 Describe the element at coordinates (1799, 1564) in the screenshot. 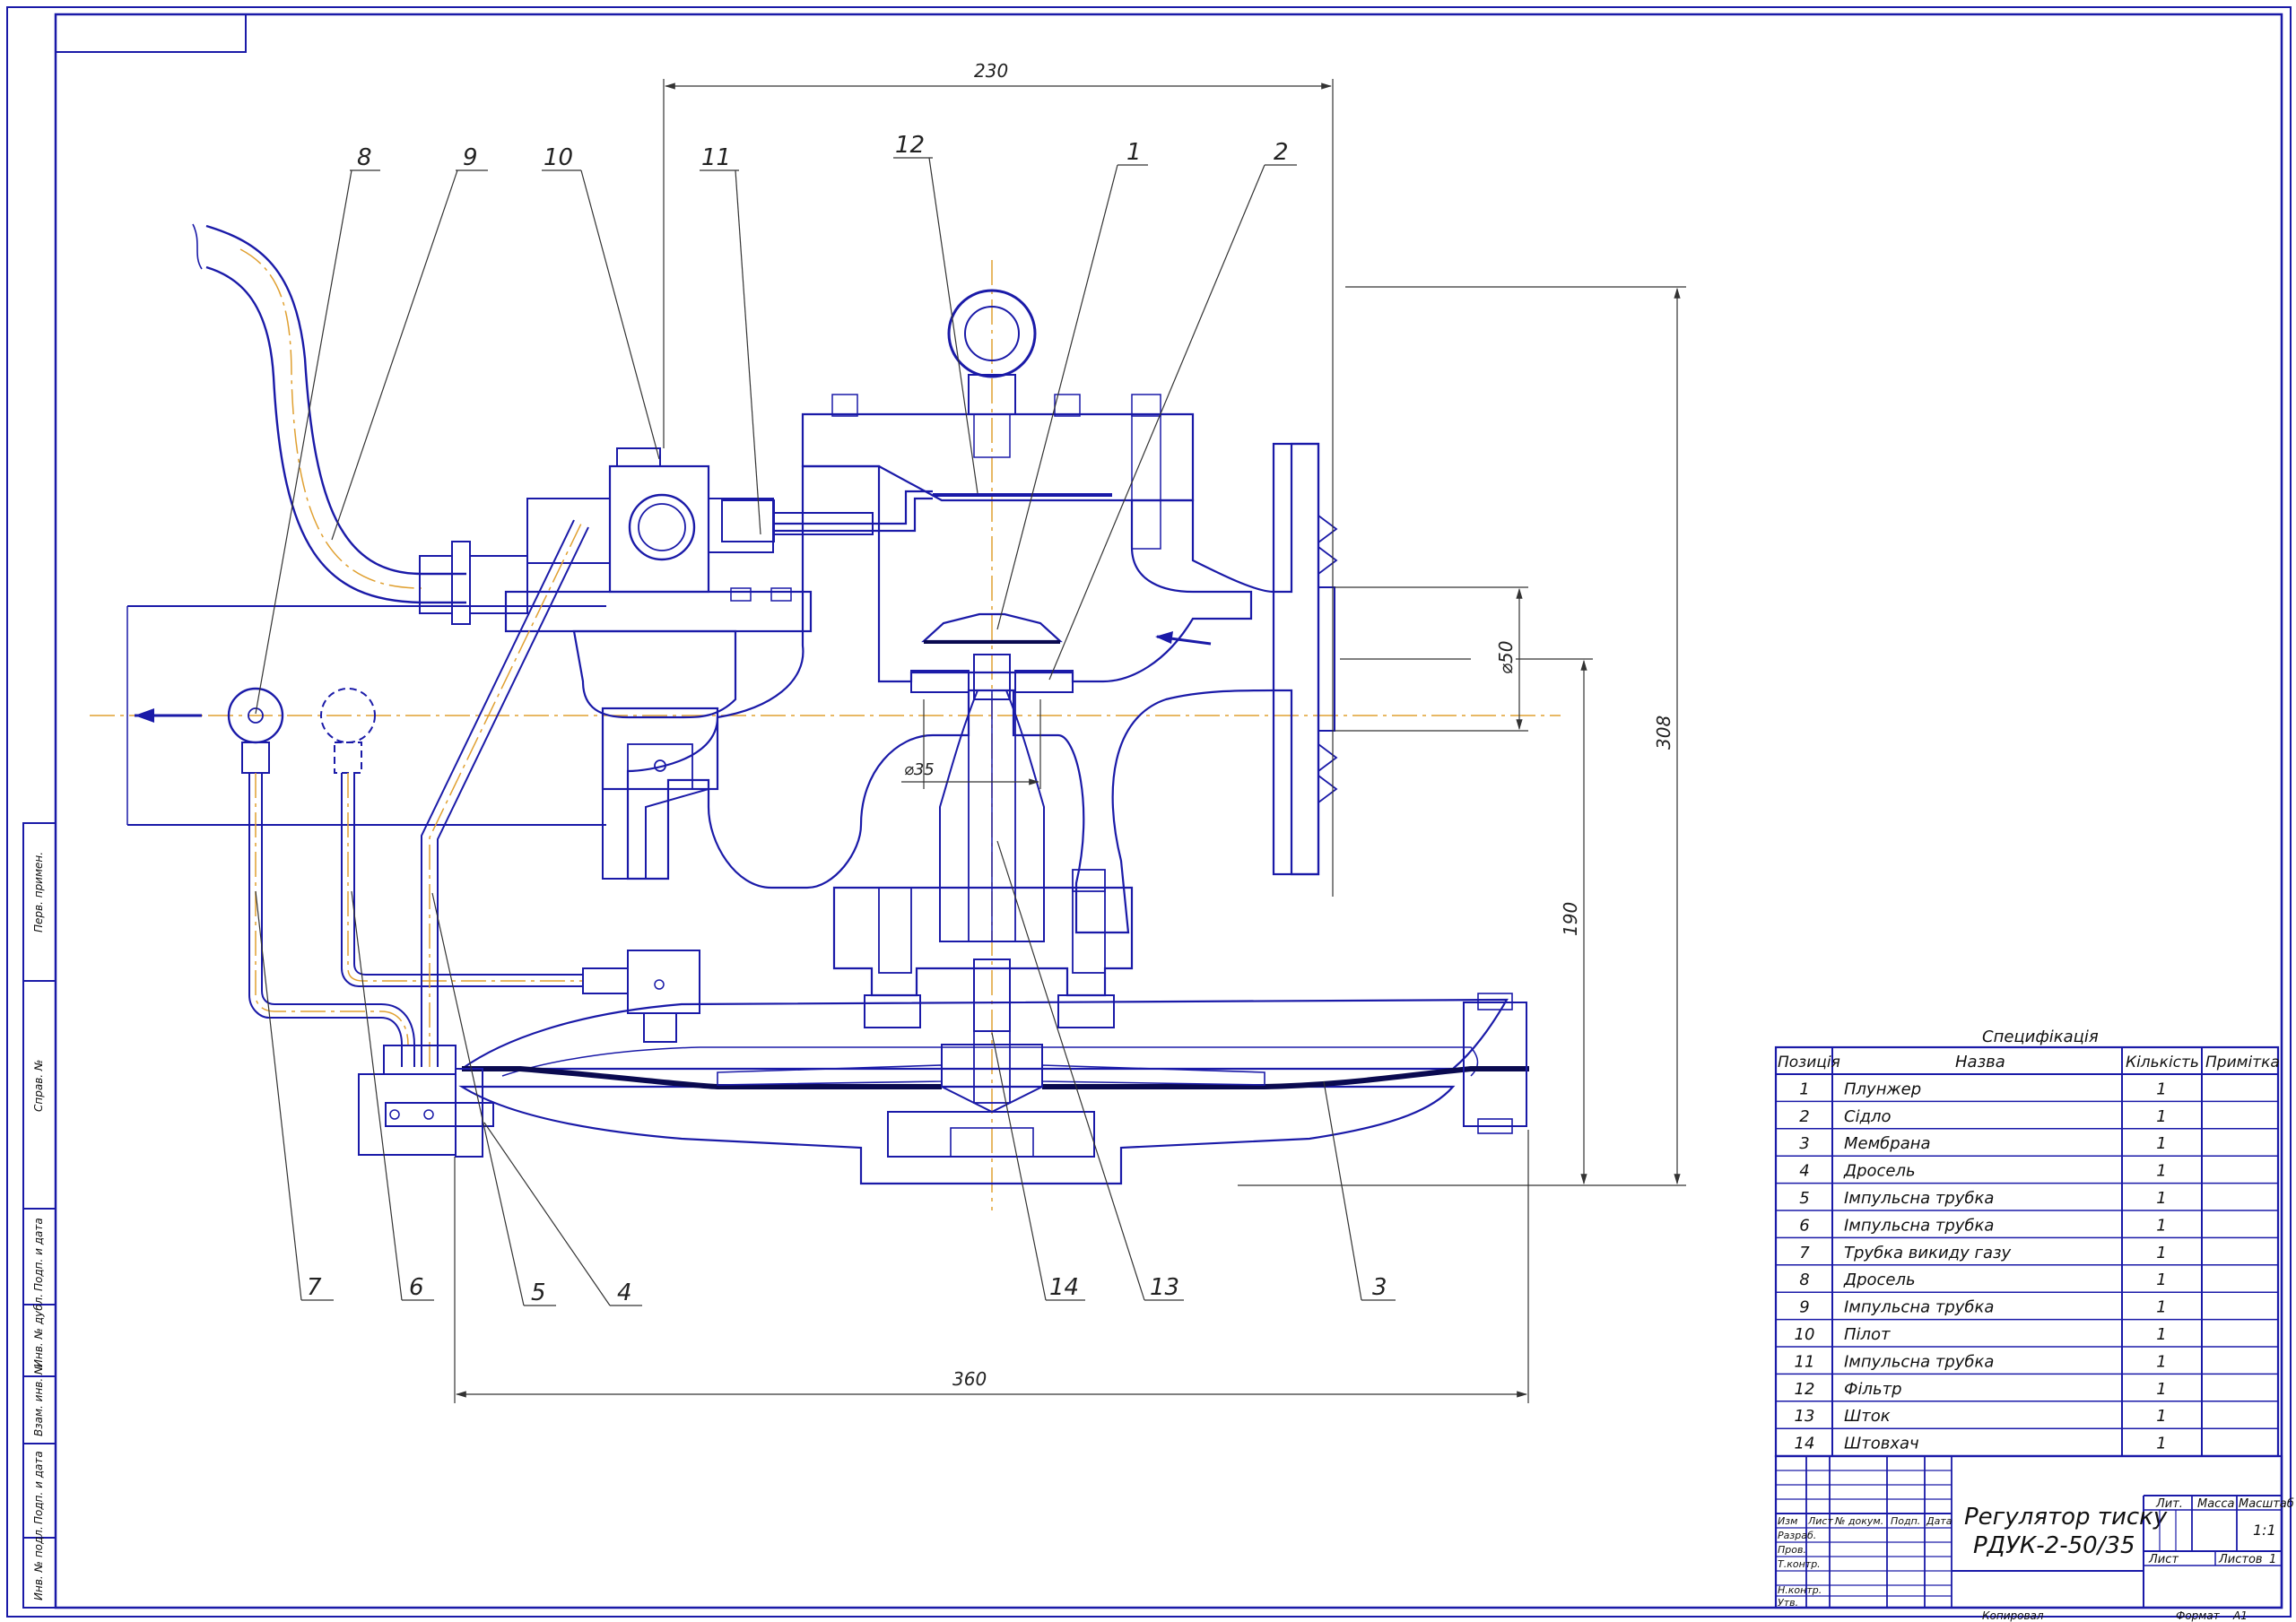

I see `tb-tkontr: Т.контр.` at that location.